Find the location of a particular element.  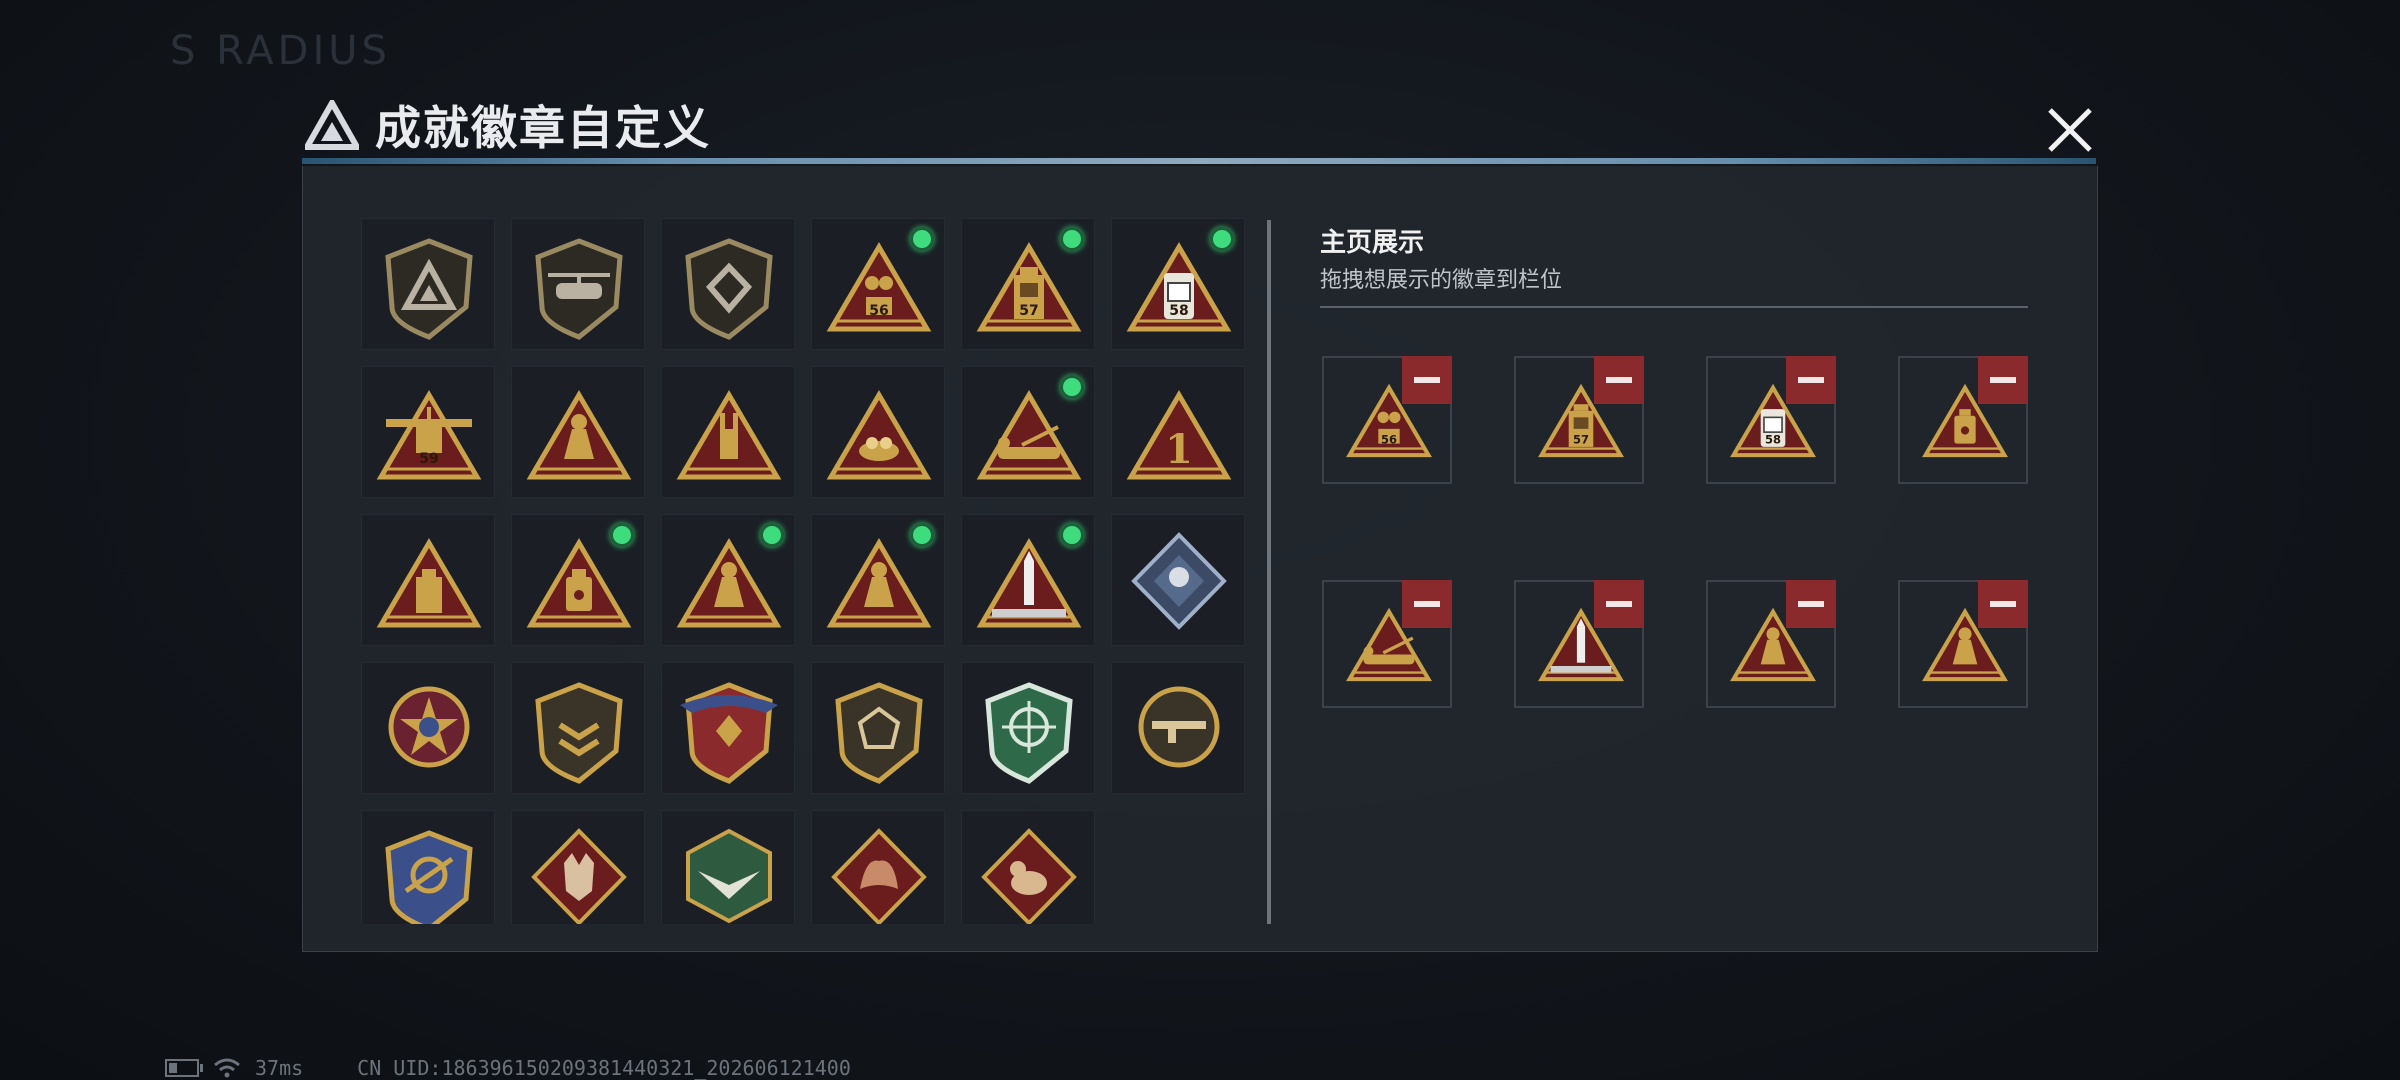

badge-tile: 59 is located at coordinates (428, 432).